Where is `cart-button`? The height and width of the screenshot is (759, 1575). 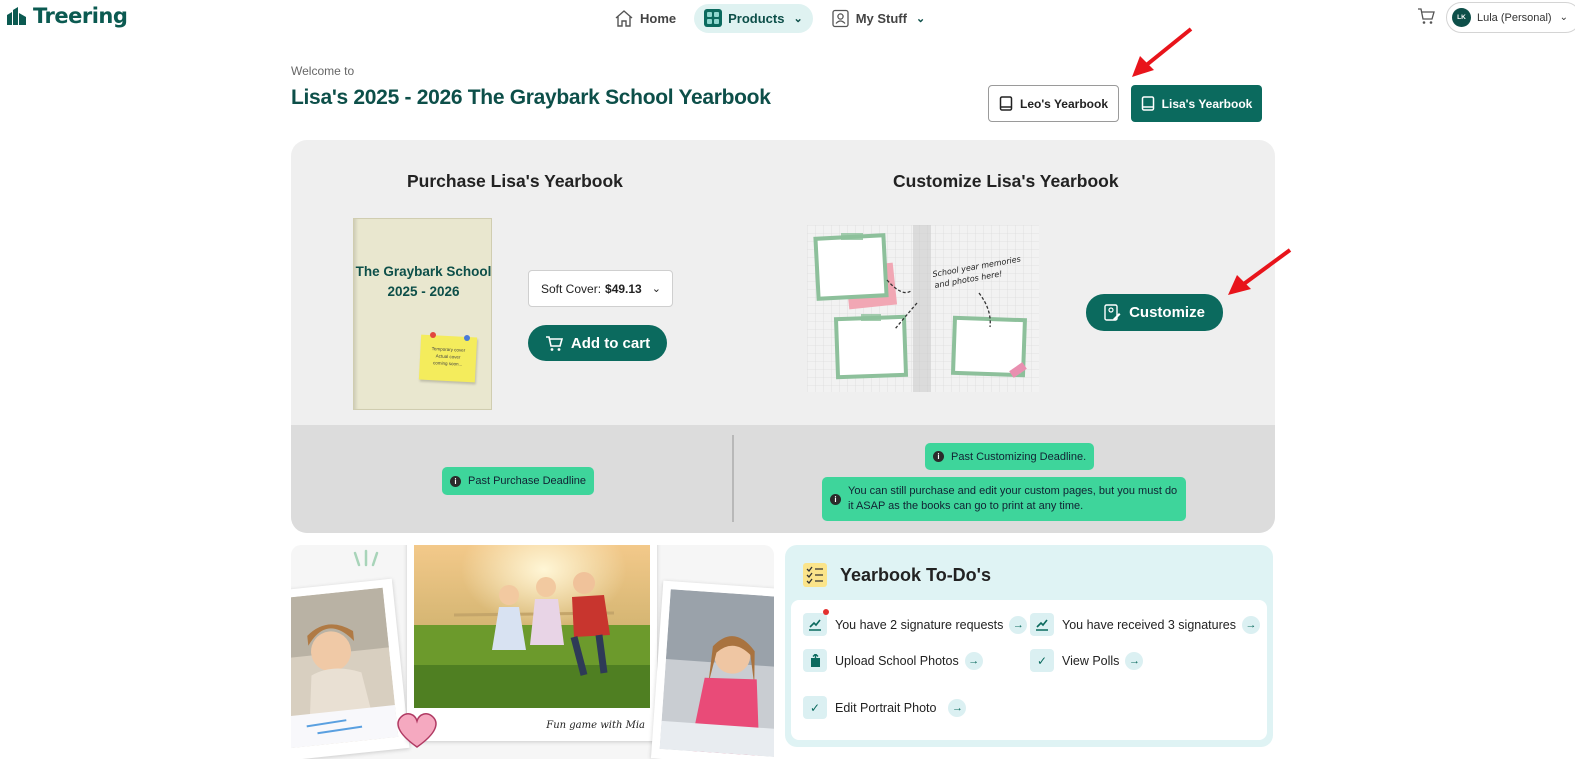
cart-button is located at coordinates (1426, 18).